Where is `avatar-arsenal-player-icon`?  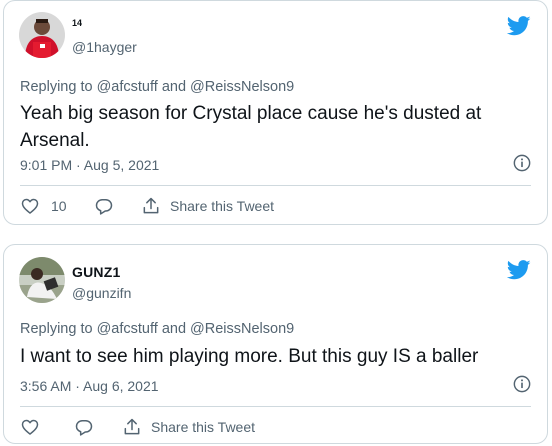
avatar-arsenal-player-icon is located at coordinates (42, 35).